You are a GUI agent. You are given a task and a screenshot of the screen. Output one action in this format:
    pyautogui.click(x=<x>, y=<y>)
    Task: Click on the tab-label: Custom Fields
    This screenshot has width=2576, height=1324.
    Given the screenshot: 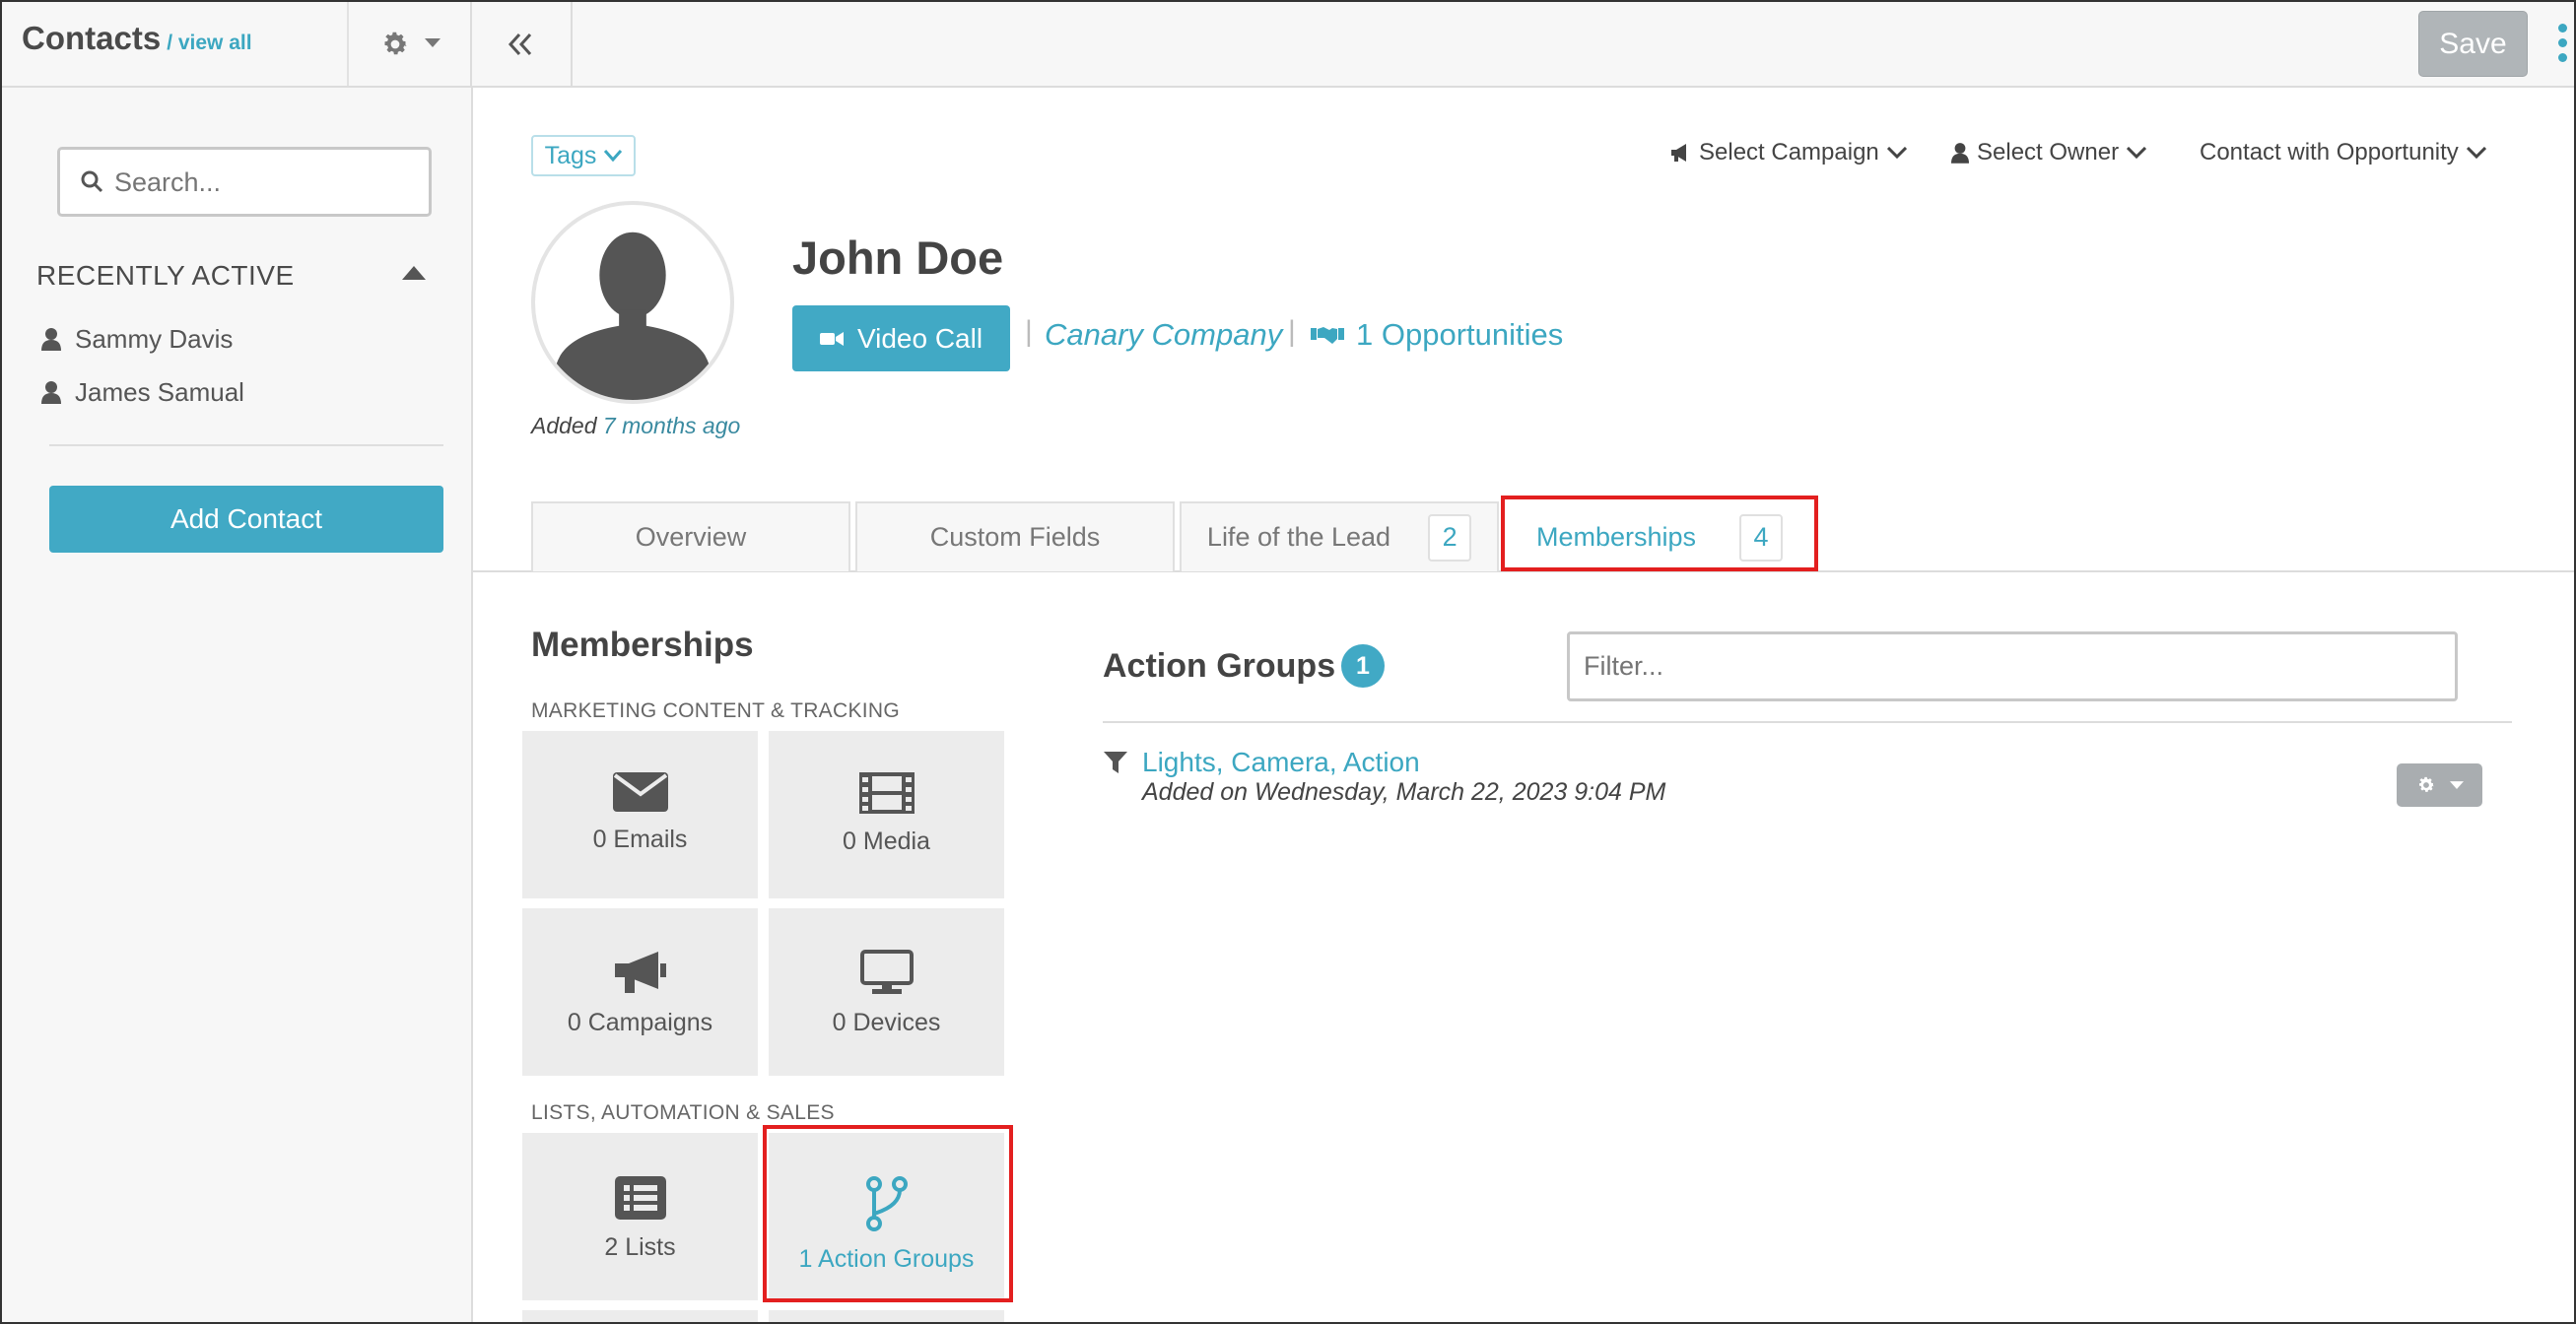 What is the action you would take?
    pyautogui.click(x=1015, y=537)
    